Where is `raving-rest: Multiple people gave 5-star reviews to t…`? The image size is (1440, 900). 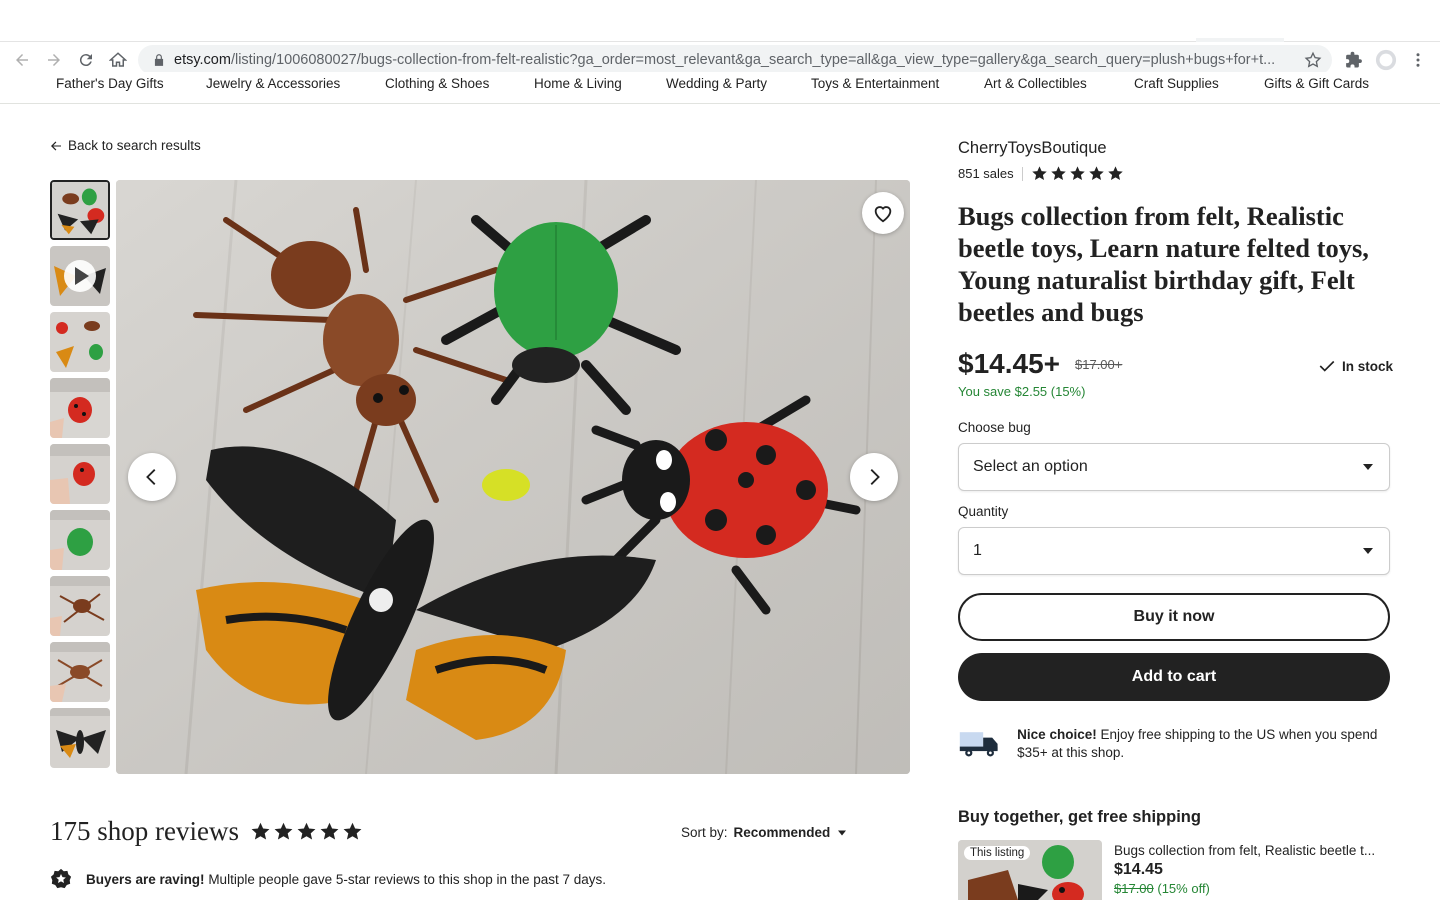 raving-rest: Multiple people gave 5-star reviews to t… is located at coordinates (405, 879).